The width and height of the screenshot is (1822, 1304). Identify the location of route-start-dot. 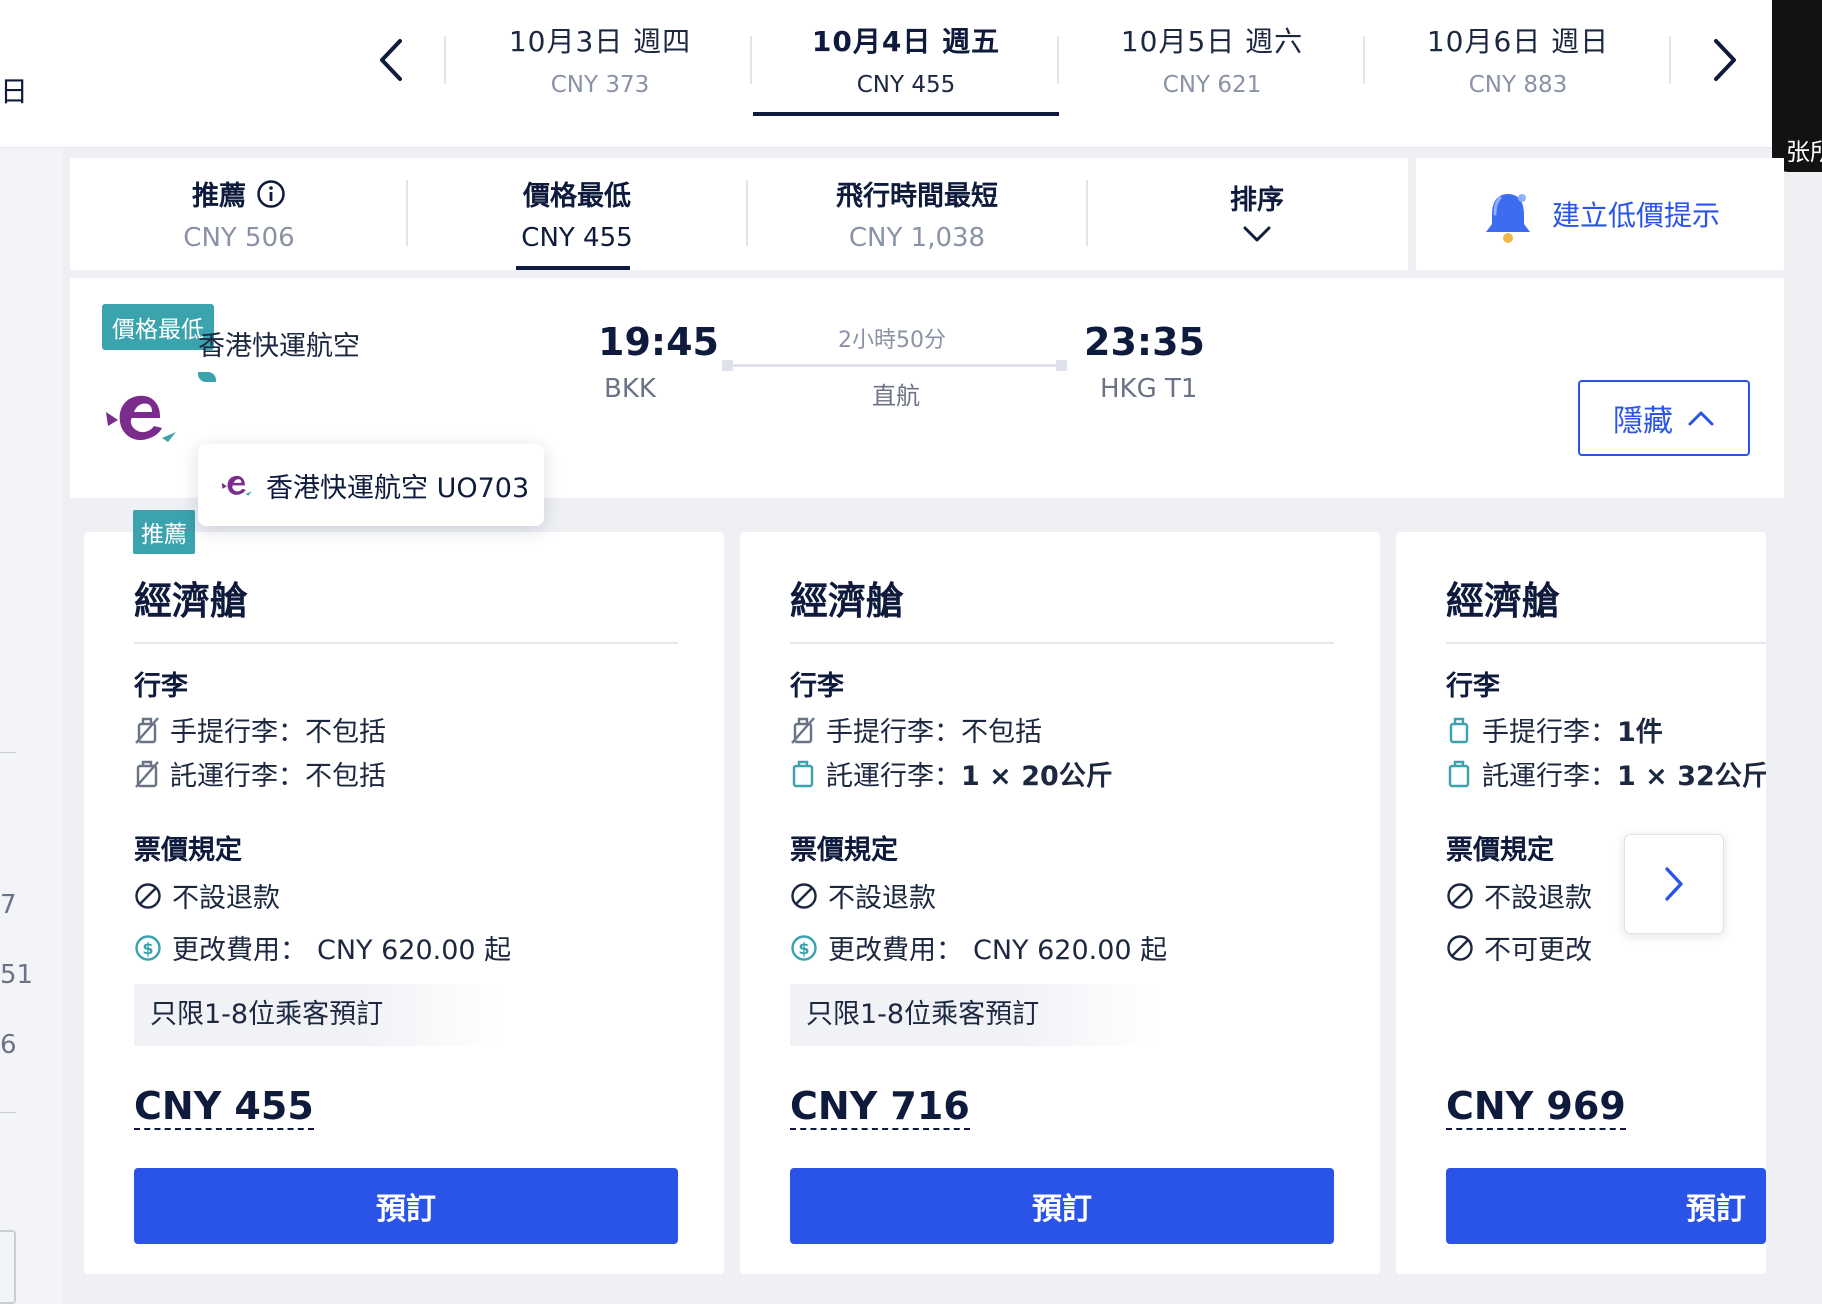
(727, 365).